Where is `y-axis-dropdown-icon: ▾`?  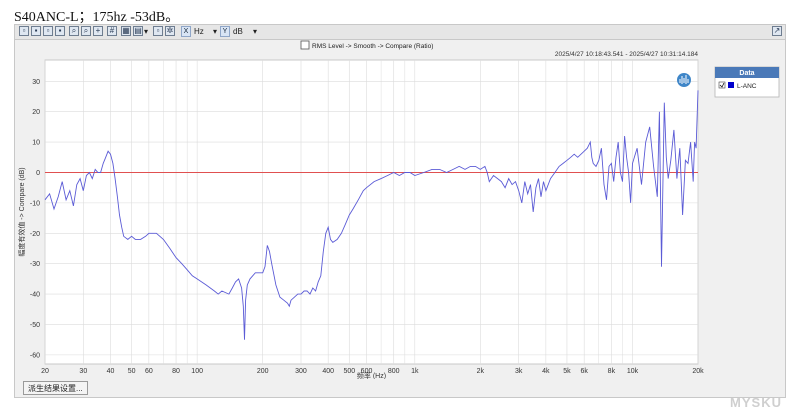
y-axis-dropdown-icon: ▾ is located at coordinates (255, 31).